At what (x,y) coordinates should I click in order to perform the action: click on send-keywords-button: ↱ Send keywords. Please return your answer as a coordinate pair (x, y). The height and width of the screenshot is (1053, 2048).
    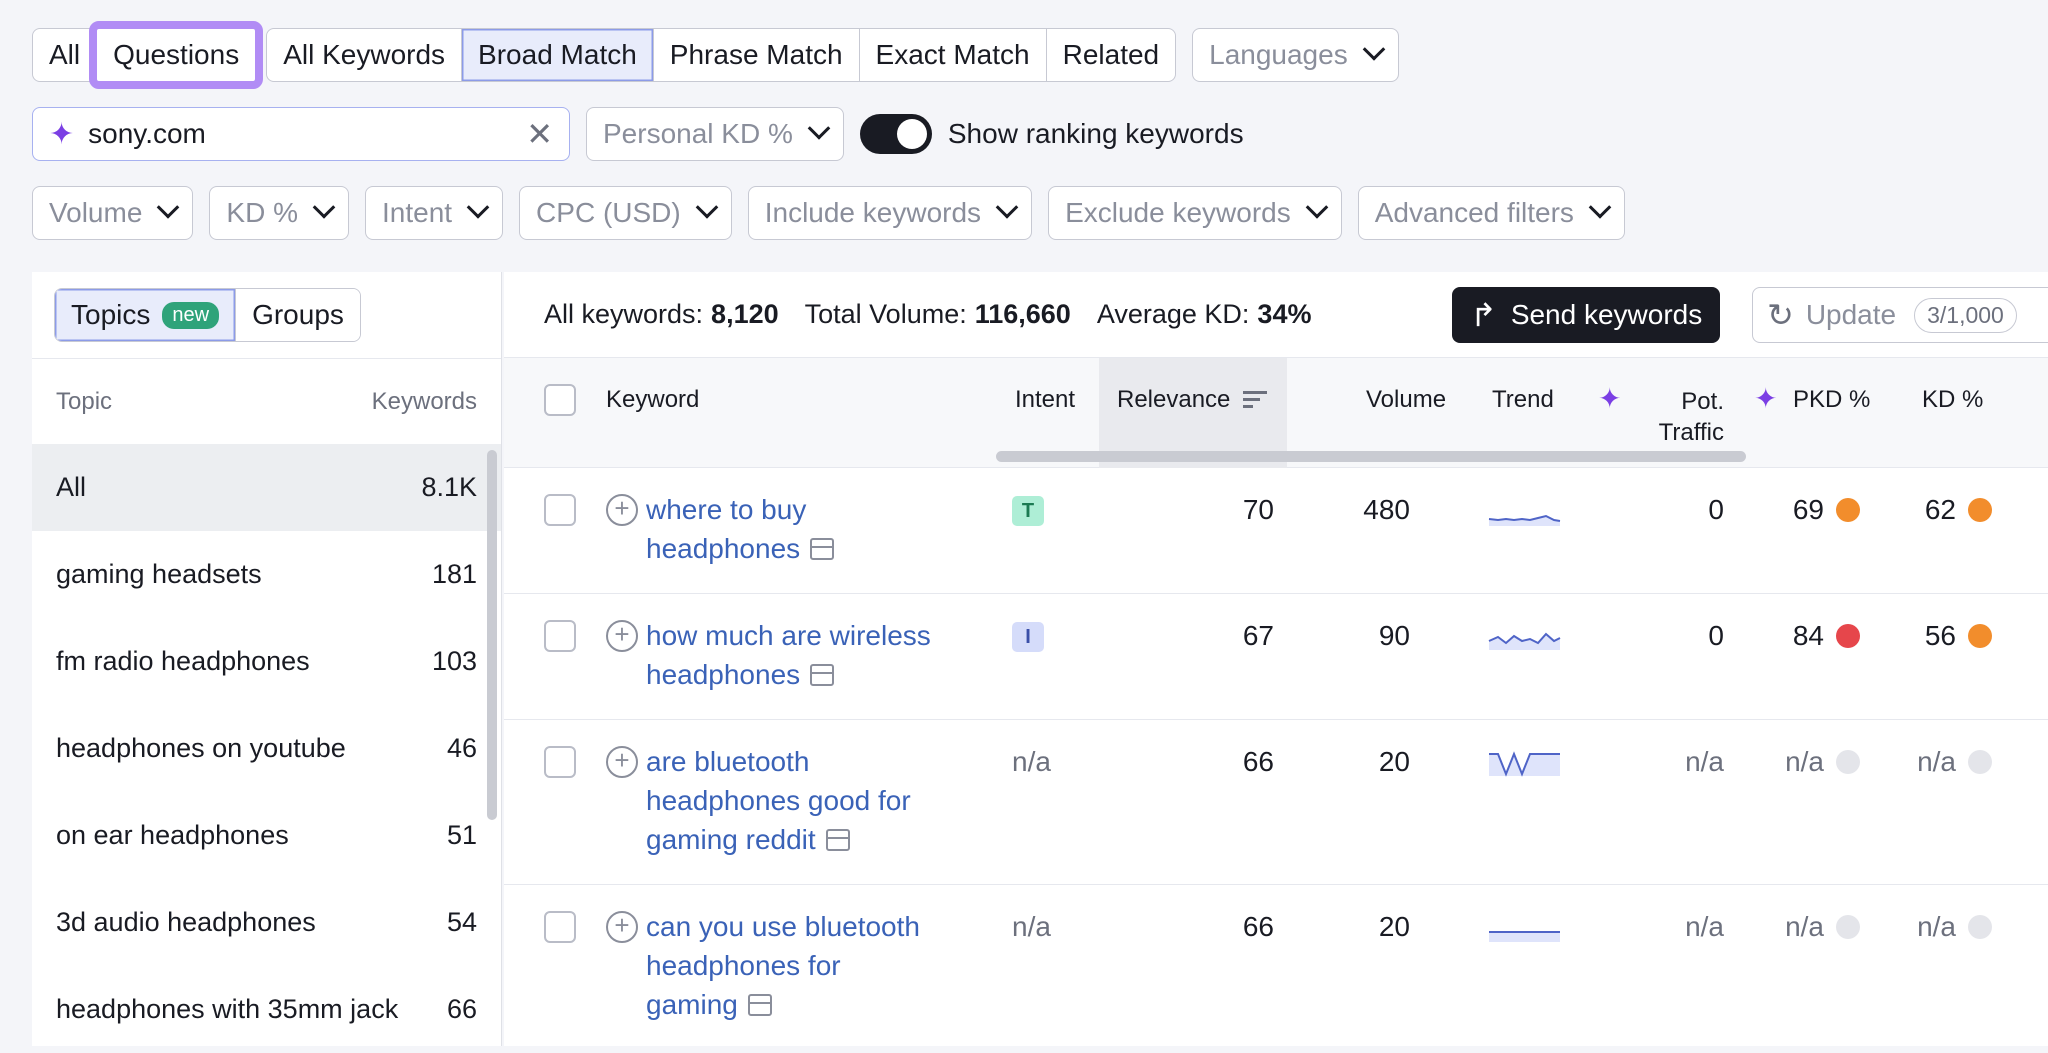
    Looking at the image, I should click on (1586, 315).